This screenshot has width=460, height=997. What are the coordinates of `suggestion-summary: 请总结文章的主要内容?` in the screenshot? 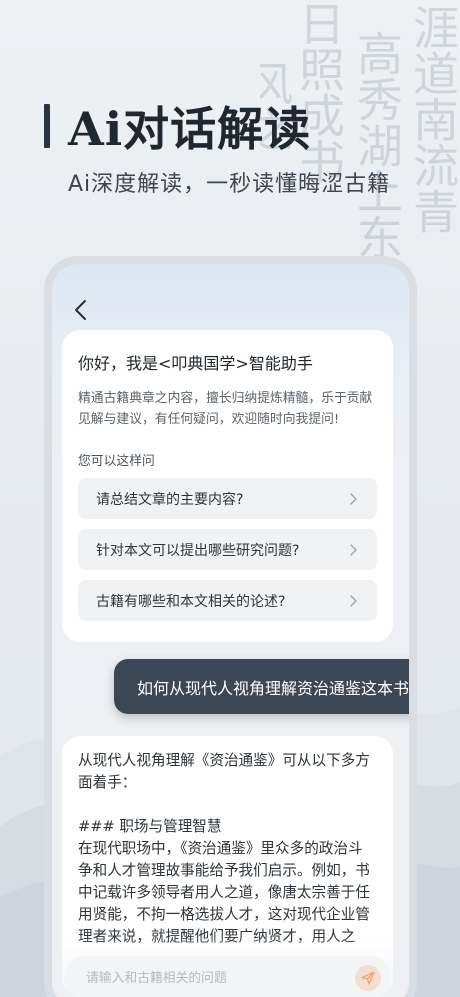 It's located at (227, 498).